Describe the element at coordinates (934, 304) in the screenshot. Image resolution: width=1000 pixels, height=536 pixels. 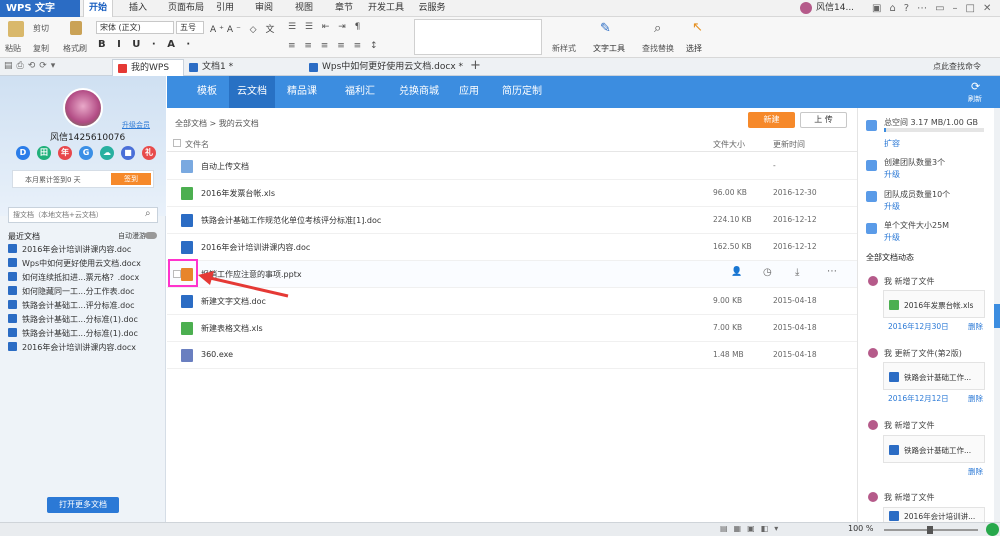
I see `feed-file-card: 2016年发票台帐.xls` at that location.